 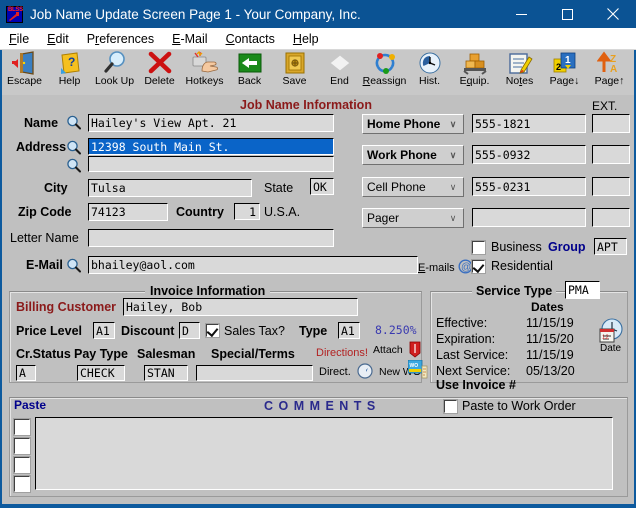 What do you see at coordinates (568, 60) in the screenshot?
I see `svg-text: 1` at bounding box center [568, 60].